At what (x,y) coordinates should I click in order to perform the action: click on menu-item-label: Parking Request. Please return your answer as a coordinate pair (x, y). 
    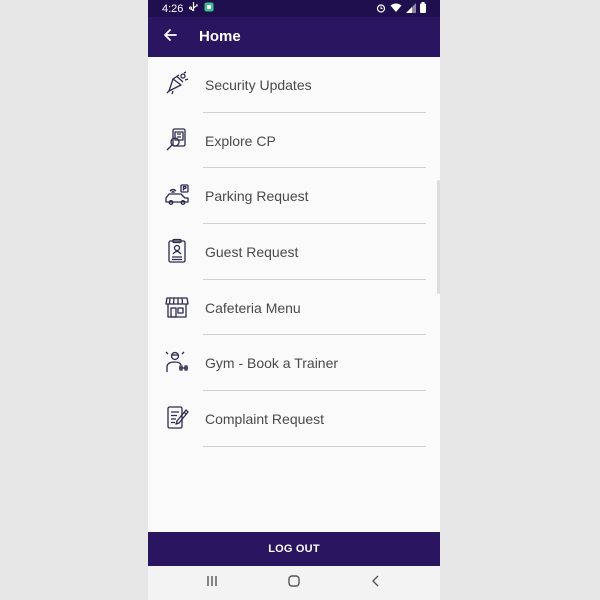
    Looking at the image, I should click on (257, 196).